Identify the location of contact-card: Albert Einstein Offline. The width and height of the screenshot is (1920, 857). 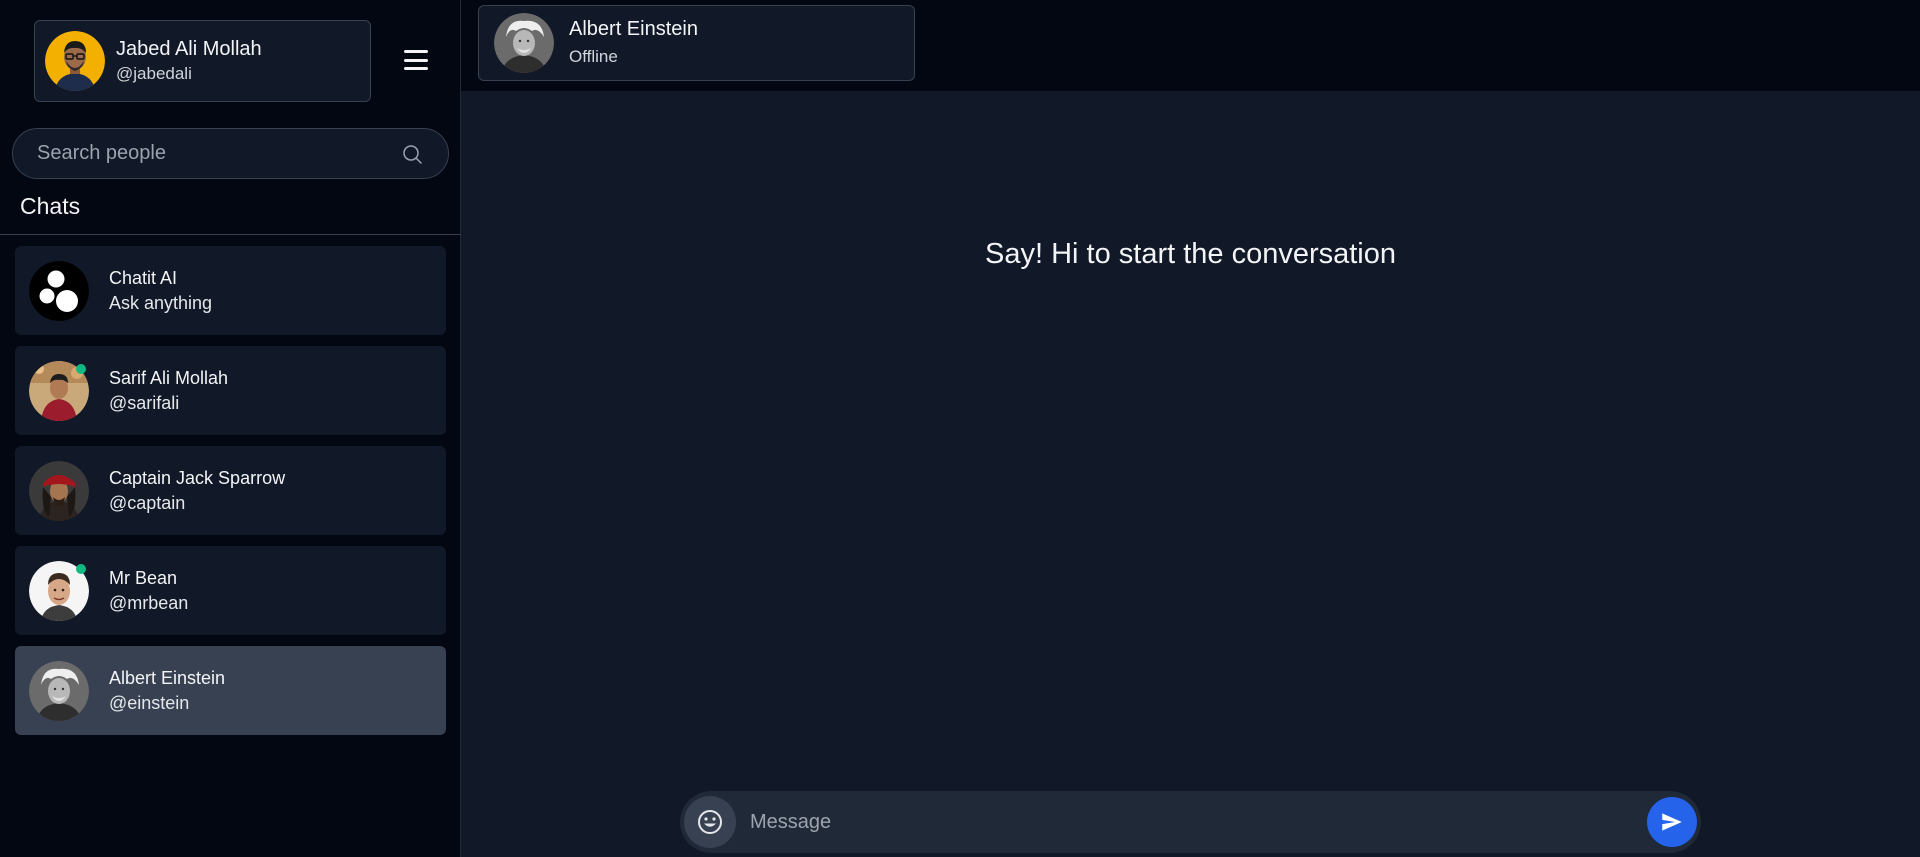
(696, 43).